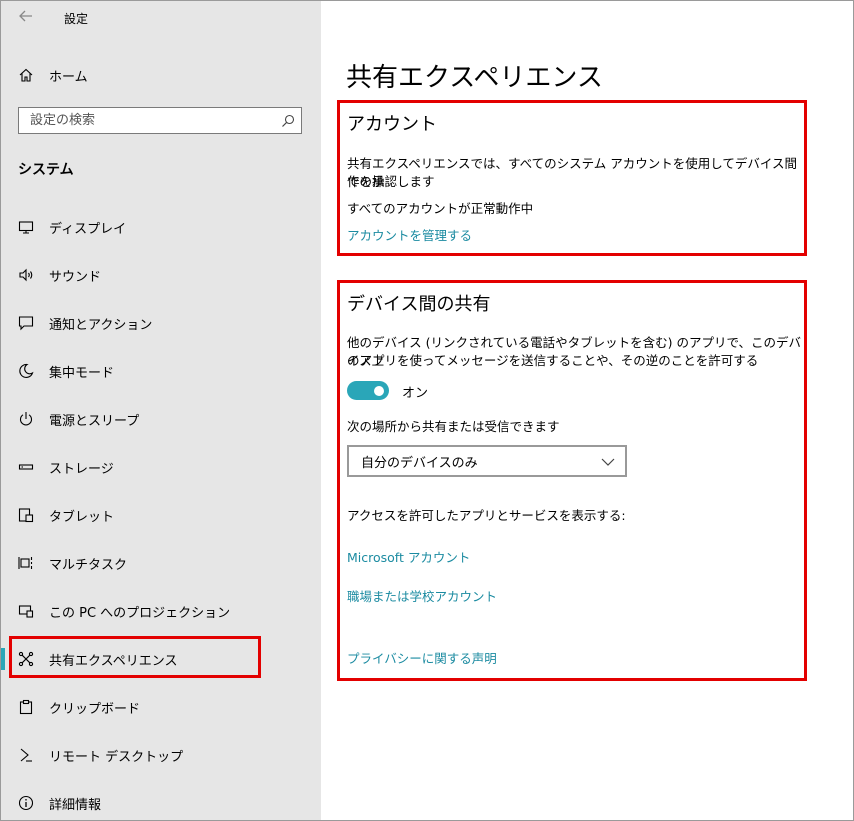 The image size is (854, 821). I want to click on toggle-state-label: オン, so click(415, 393).